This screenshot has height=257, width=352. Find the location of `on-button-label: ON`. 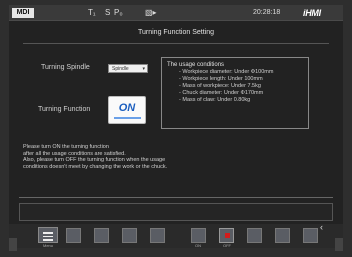

on-button-label: ON is located at coordinates (127, 108).